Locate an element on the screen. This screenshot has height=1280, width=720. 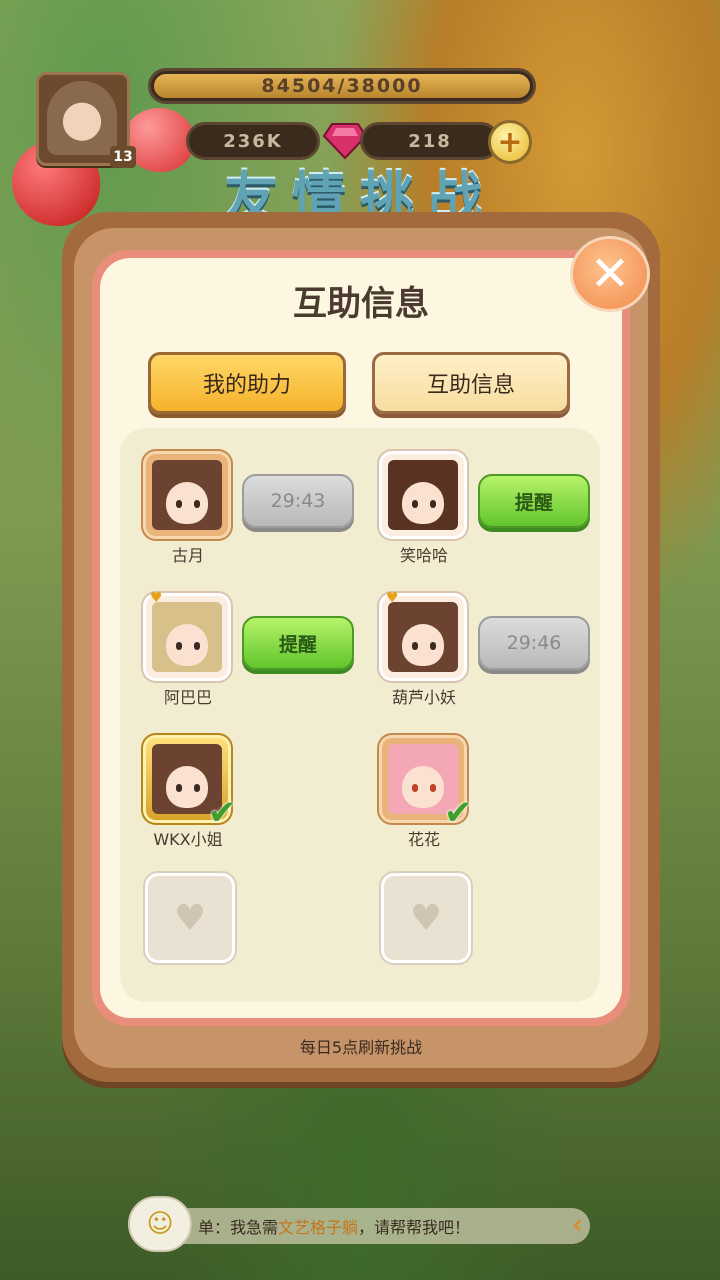
dialog-title: 互助信息 is located at coordinates (361, 304).